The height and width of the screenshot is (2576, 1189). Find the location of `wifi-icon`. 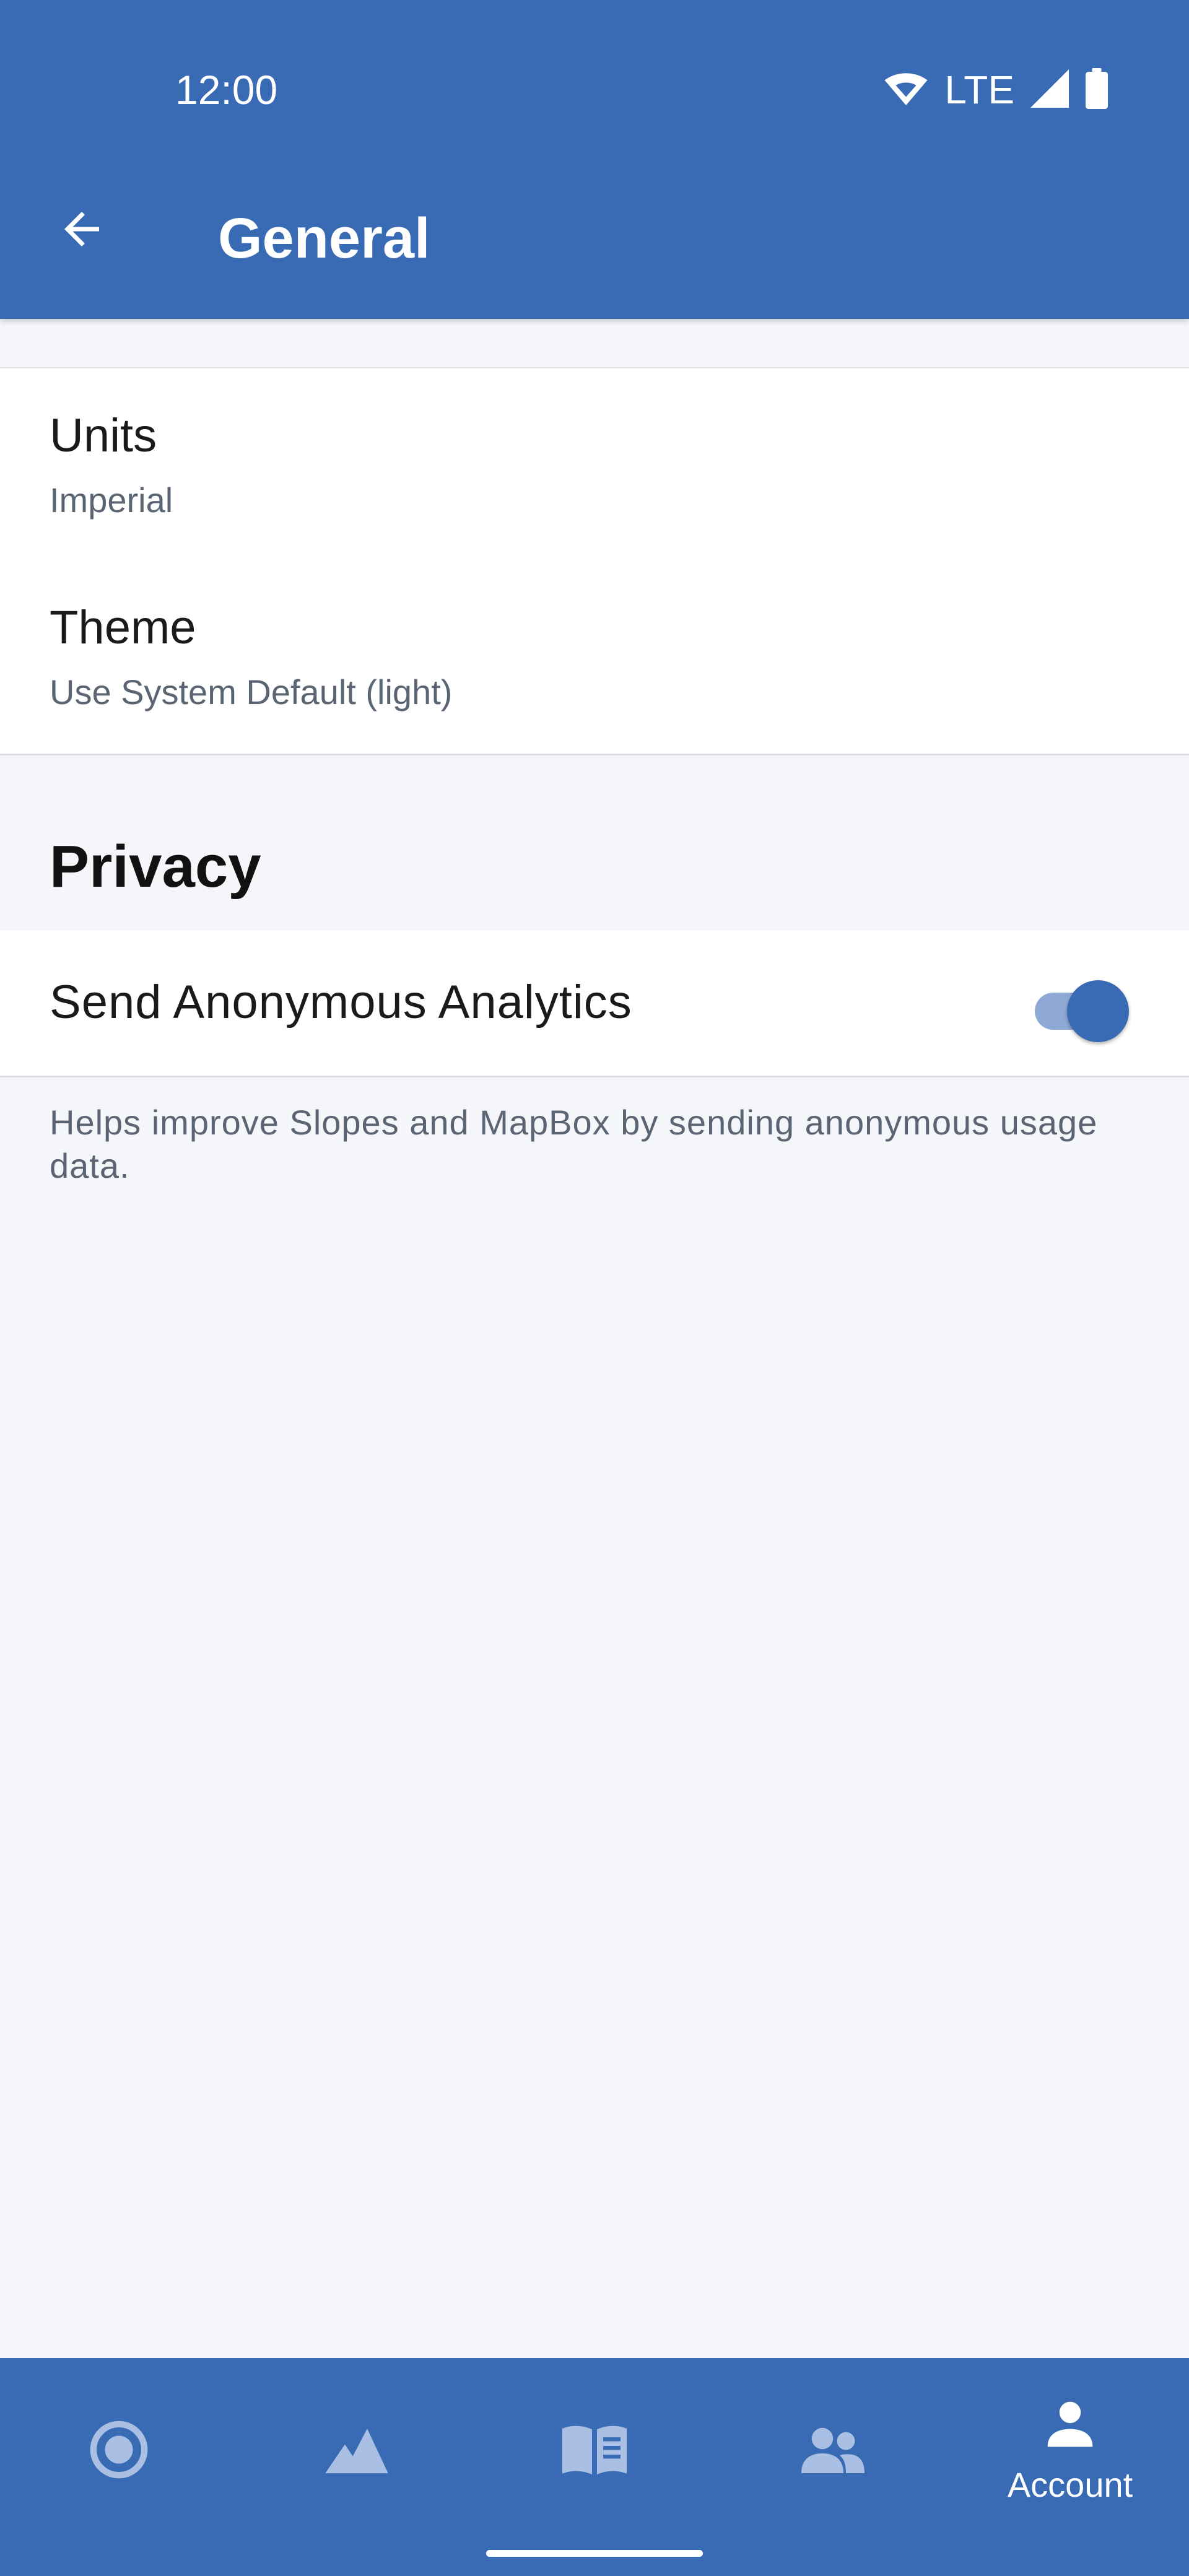

wifi-icon is located at coordinates (906, 90).